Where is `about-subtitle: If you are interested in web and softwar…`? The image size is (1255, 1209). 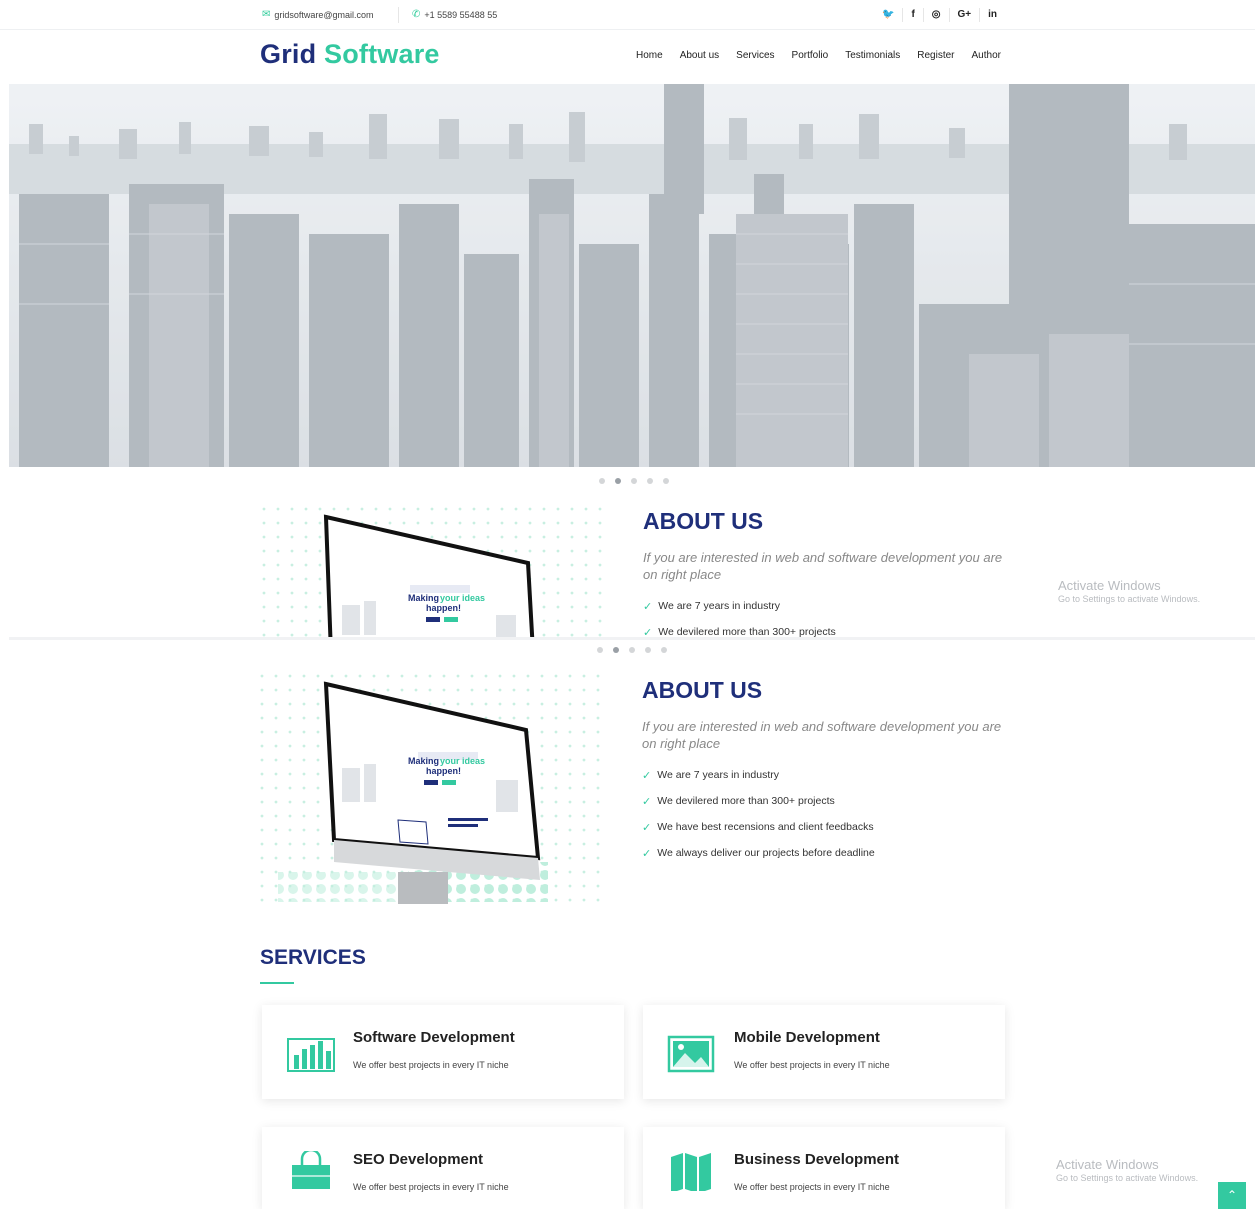
about-subtitle: If you are interested in web and softwar… is located at coordinates (822, 735).